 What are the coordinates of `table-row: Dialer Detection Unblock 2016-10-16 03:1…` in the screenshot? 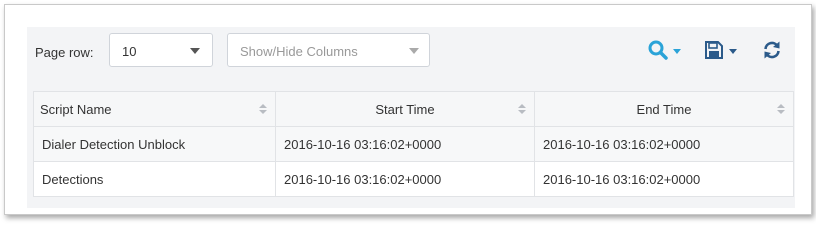 It's located at (413, 144).